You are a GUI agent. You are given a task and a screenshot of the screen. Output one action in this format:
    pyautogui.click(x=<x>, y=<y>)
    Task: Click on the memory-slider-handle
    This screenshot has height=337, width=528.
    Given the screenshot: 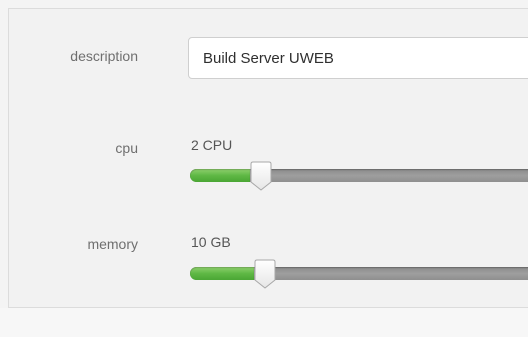 What is the action you would take?
    pyautogui.click(x=265, y=274)
    